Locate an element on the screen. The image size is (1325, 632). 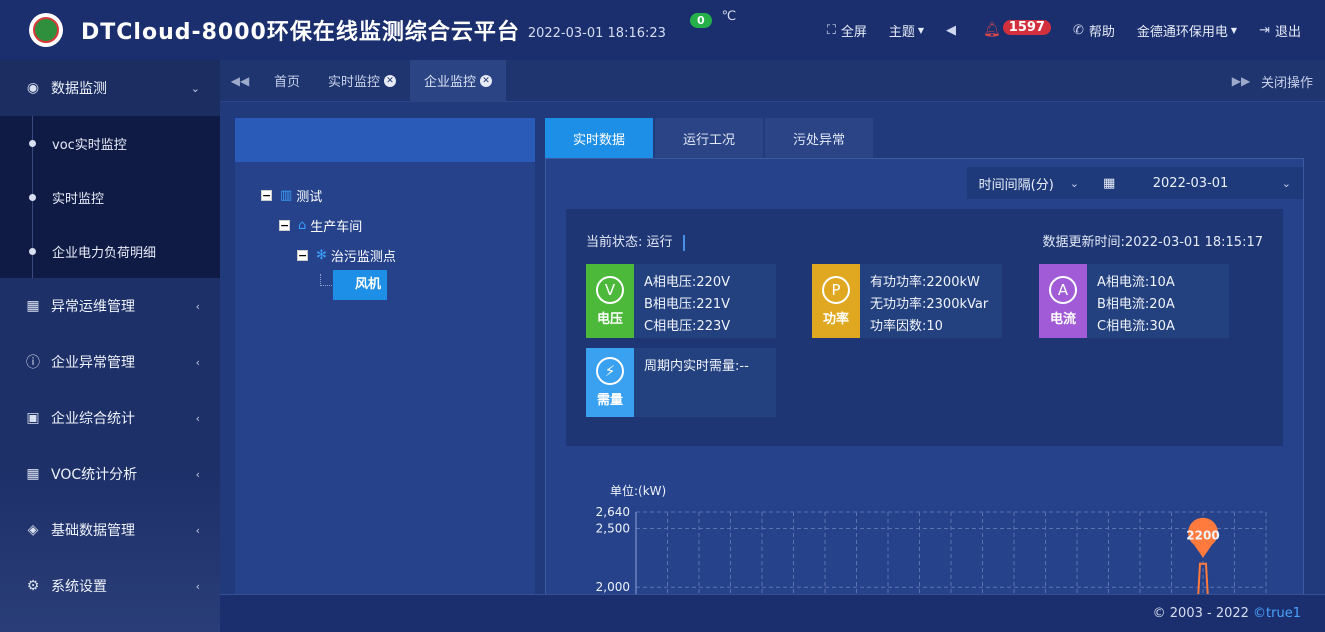
caret-down-icon: ▼ is located at coordinates (921, 30).